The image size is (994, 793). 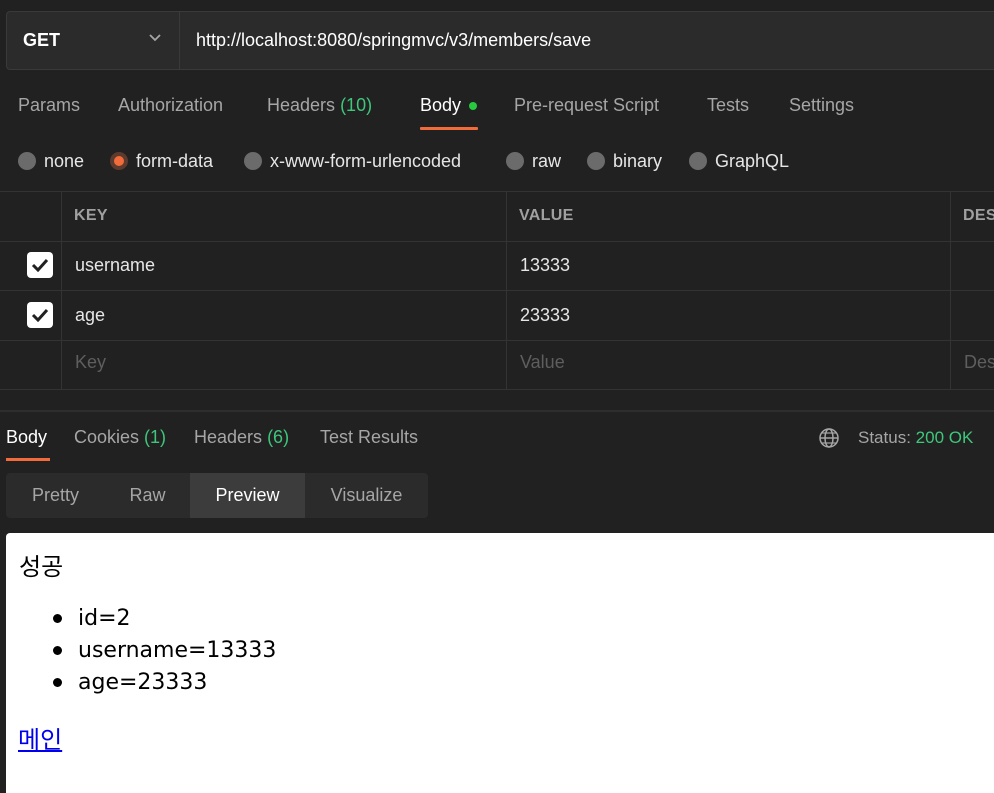 I want to click on headers-count: (6), so click(x=278, y=437).